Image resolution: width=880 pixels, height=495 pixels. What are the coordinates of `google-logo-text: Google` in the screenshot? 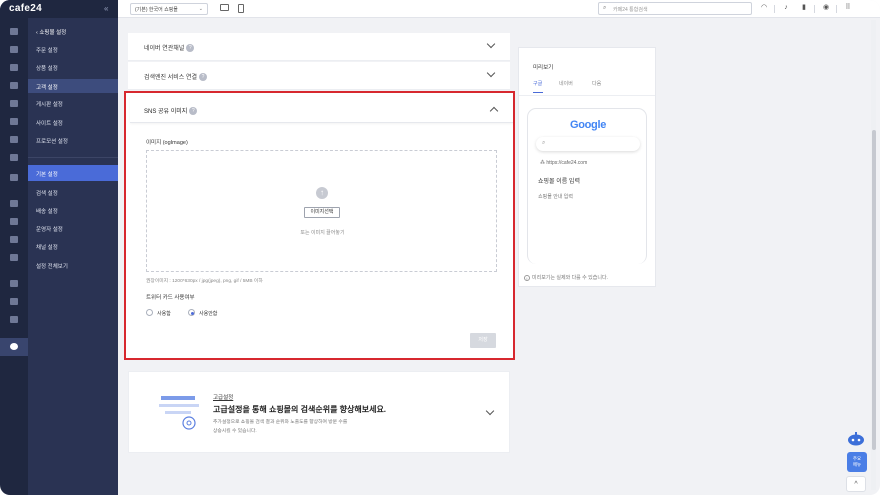 It's located at (588, 125).